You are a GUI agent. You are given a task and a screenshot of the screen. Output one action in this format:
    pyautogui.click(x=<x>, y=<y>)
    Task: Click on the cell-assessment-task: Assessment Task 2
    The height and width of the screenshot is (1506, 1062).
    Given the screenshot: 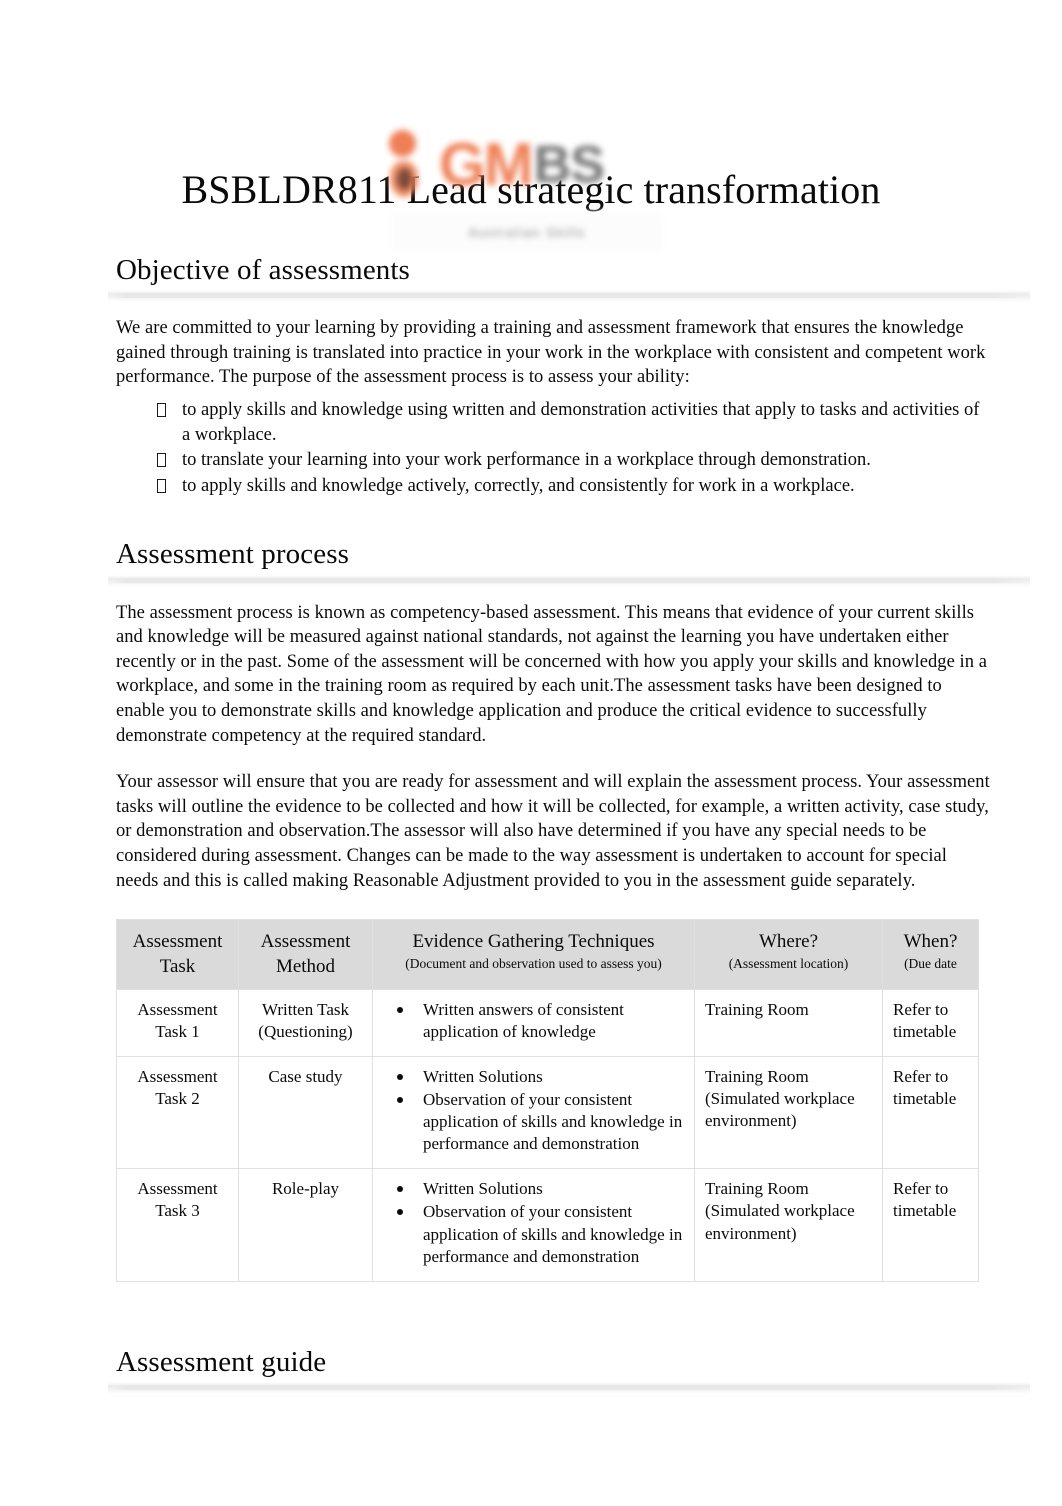 What is the action you would take?
    pyautogui.click(x=177, y=1112)
    